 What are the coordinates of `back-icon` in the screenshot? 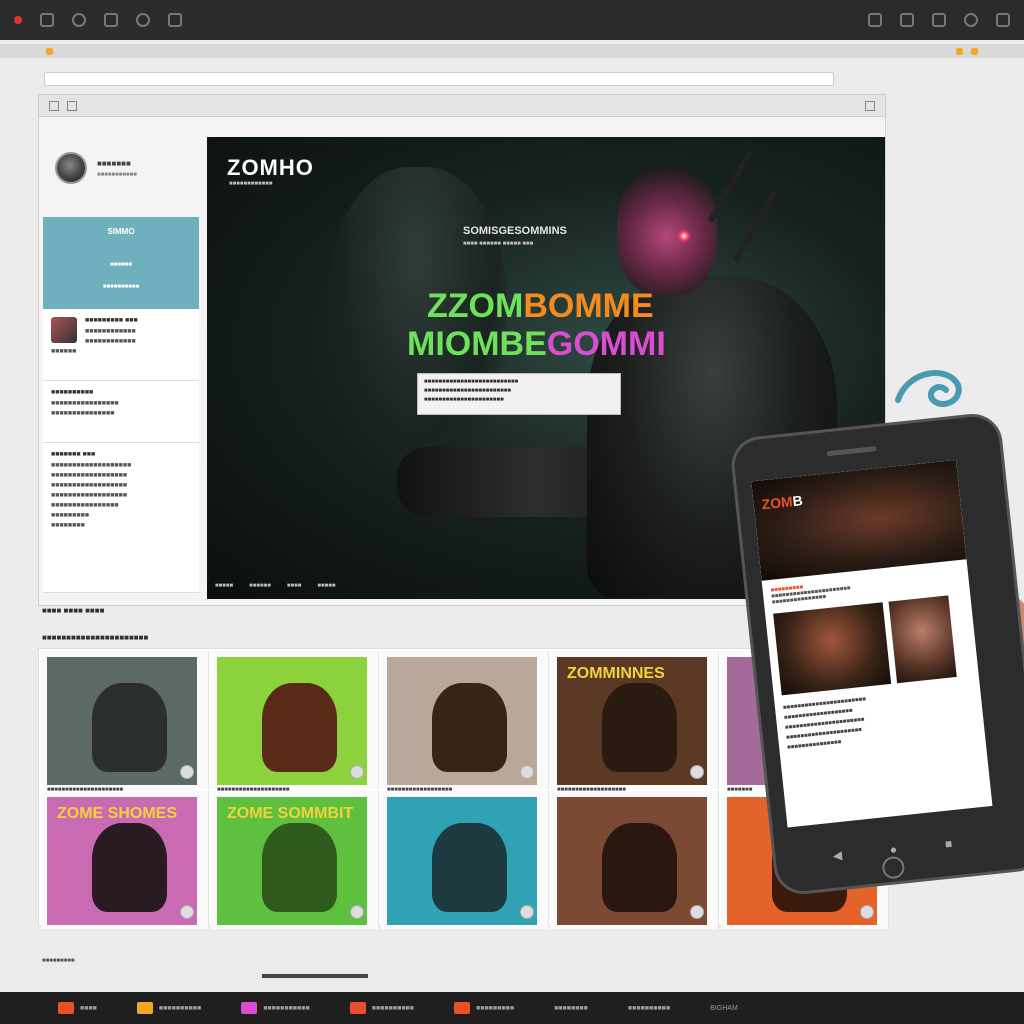 It's located at (54, 105).